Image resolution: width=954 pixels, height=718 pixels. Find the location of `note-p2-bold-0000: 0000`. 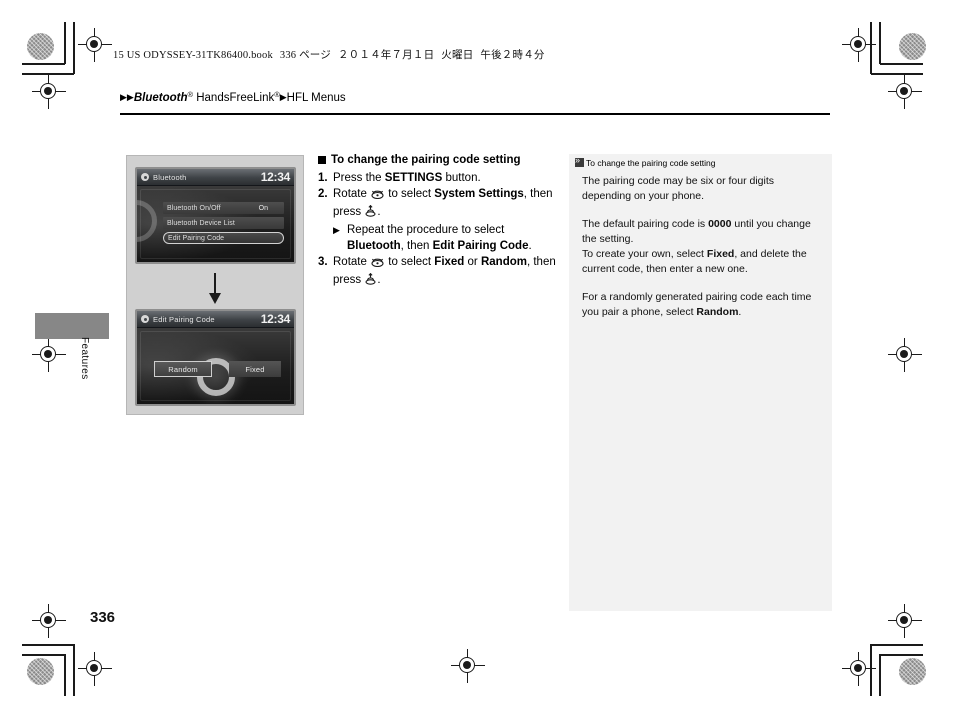

note-p2-bold-0000: 0000 is located at coordinates (720, 224).